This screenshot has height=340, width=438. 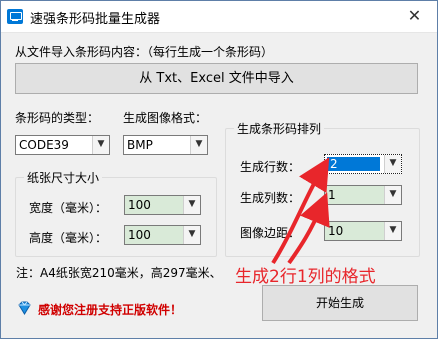 I want to click on arrow-to-cols, so click(x=308, y=228).